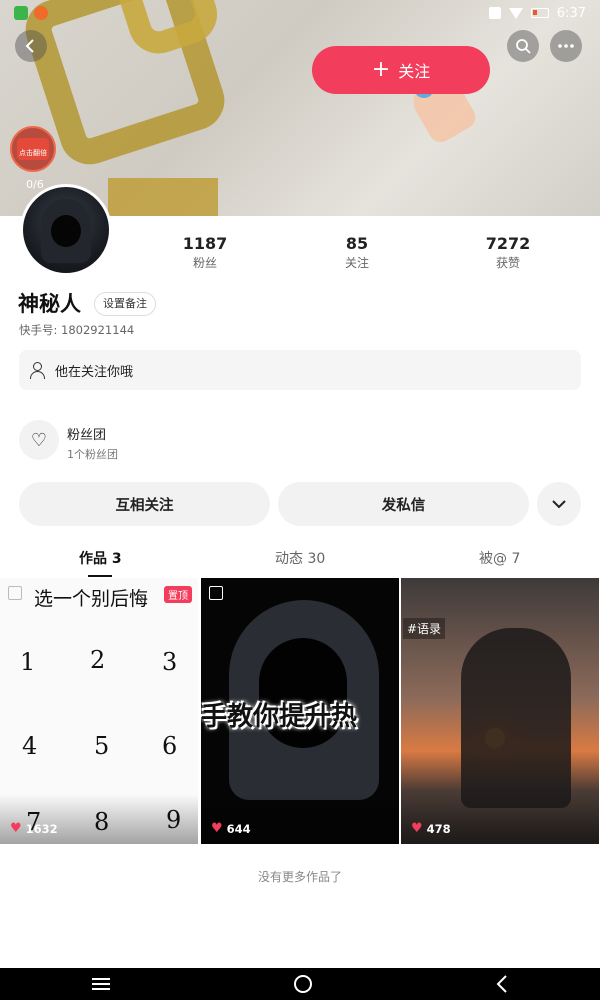 The width and height of the screenshot is (600, 1000). I want to click on person-silhouette, so click(516, 718).